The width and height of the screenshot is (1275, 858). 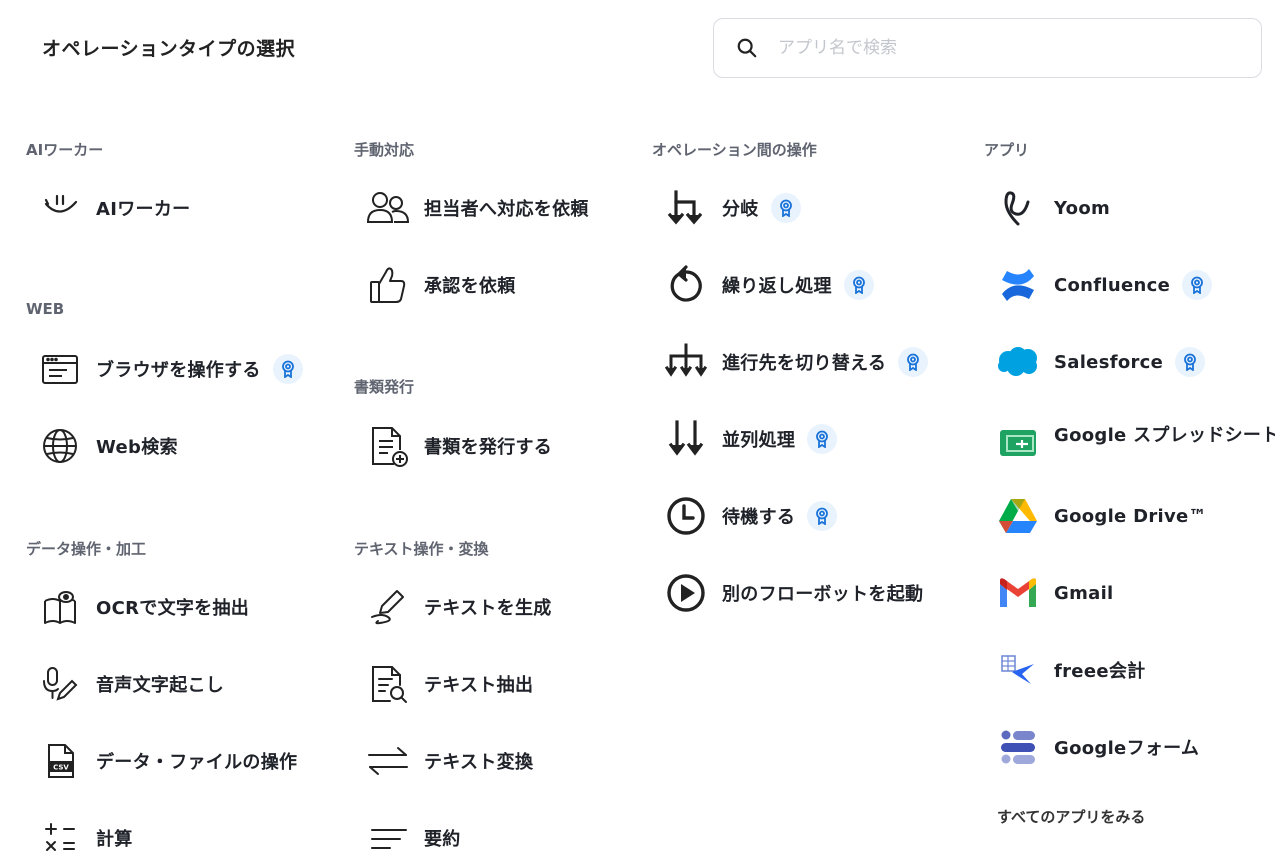 I want to click on app-gmail: Gmail, so click(x=1055, y=593).